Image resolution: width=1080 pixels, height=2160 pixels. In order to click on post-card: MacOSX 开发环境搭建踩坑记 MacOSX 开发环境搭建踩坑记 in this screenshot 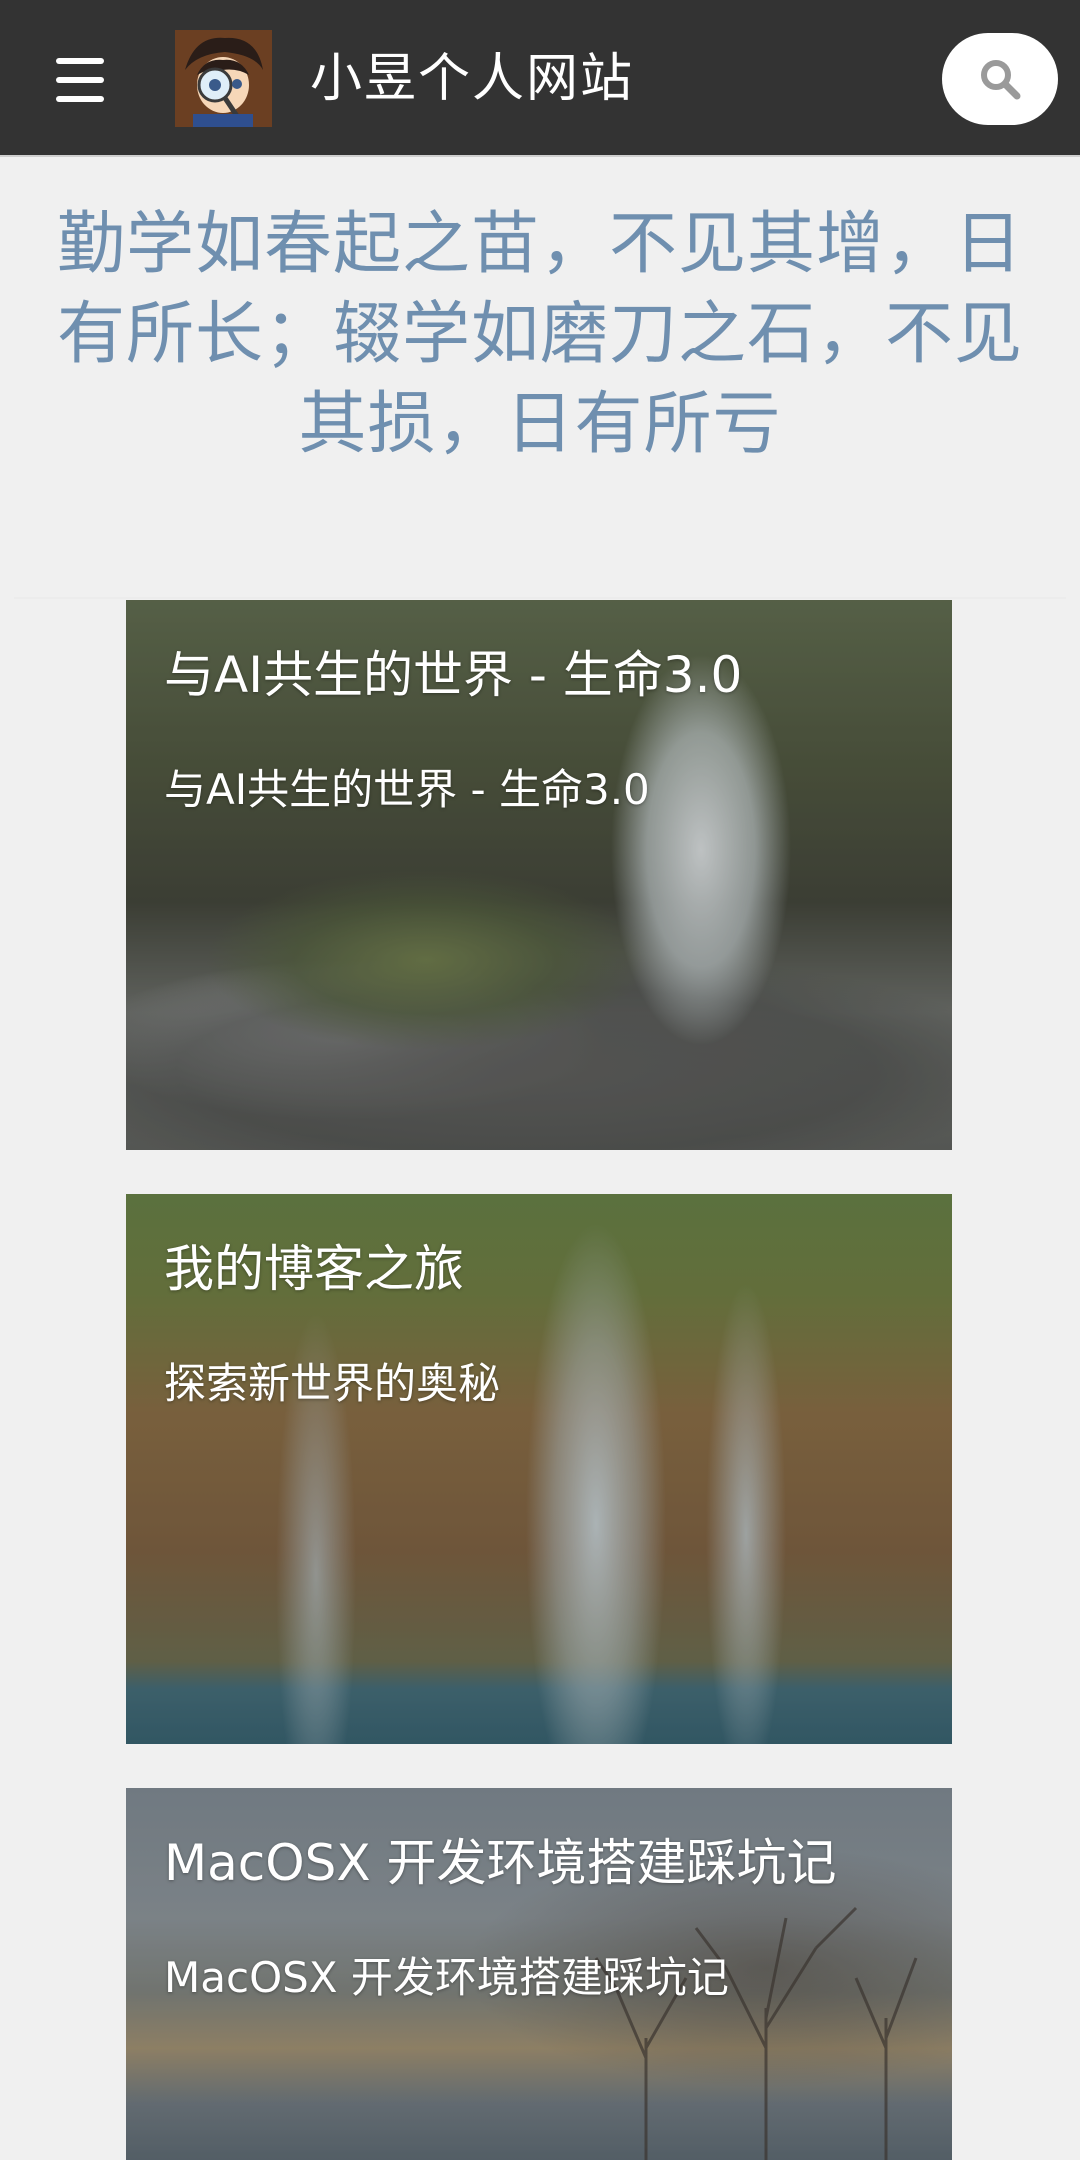, I will do `click(539, 1974)`.